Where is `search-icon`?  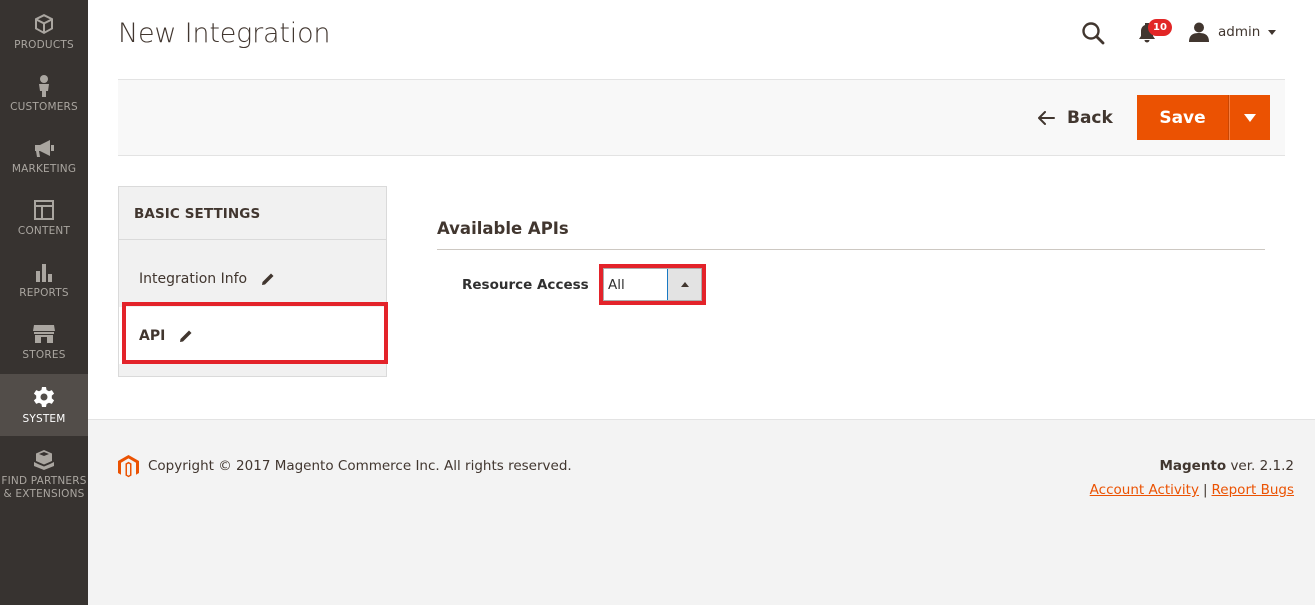
search-icon is located at coordinates (1093, 33).